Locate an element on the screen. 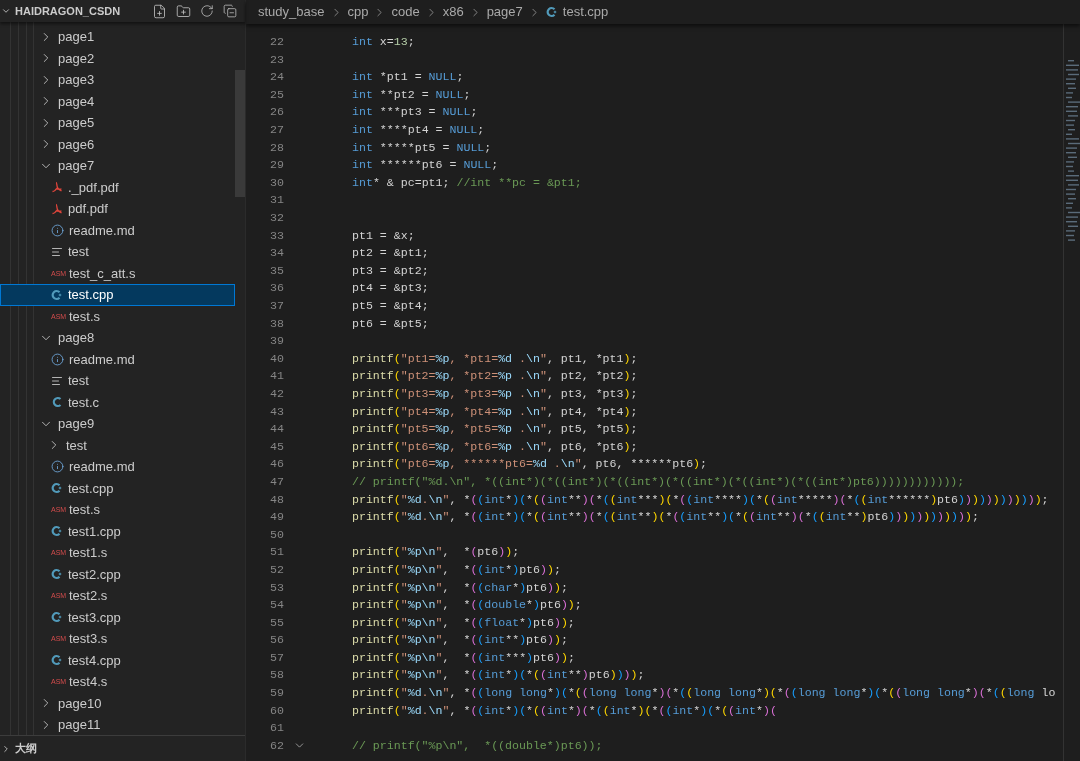 This screenshot has width=1080, height=761. line-number: 27 is located at coordinates (276, 130).